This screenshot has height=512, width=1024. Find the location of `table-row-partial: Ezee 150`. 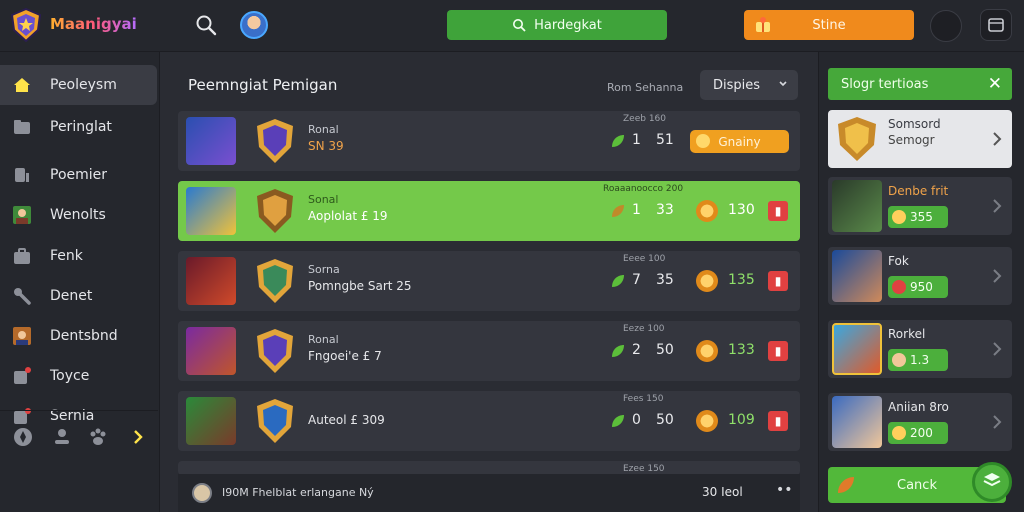

table-row-partial: Ezee 150 is located at coordinates (489, 468).